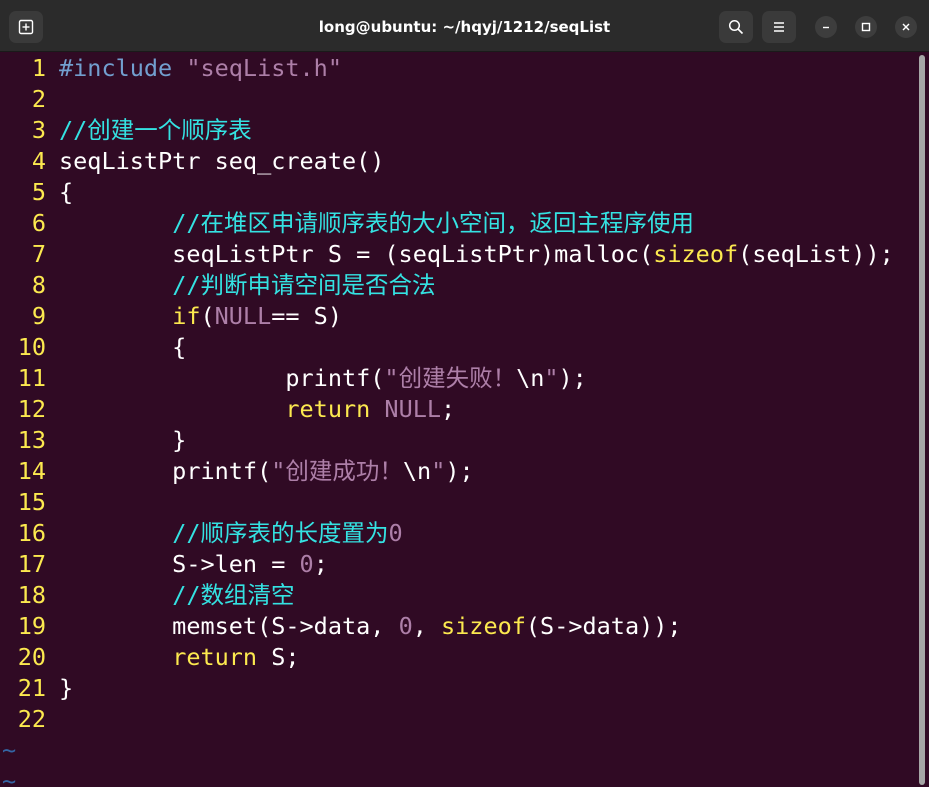 The height and width of the screenshot is (787, 929). I want to click on code-line: 9 if(NULL== S), so click(458, 316).